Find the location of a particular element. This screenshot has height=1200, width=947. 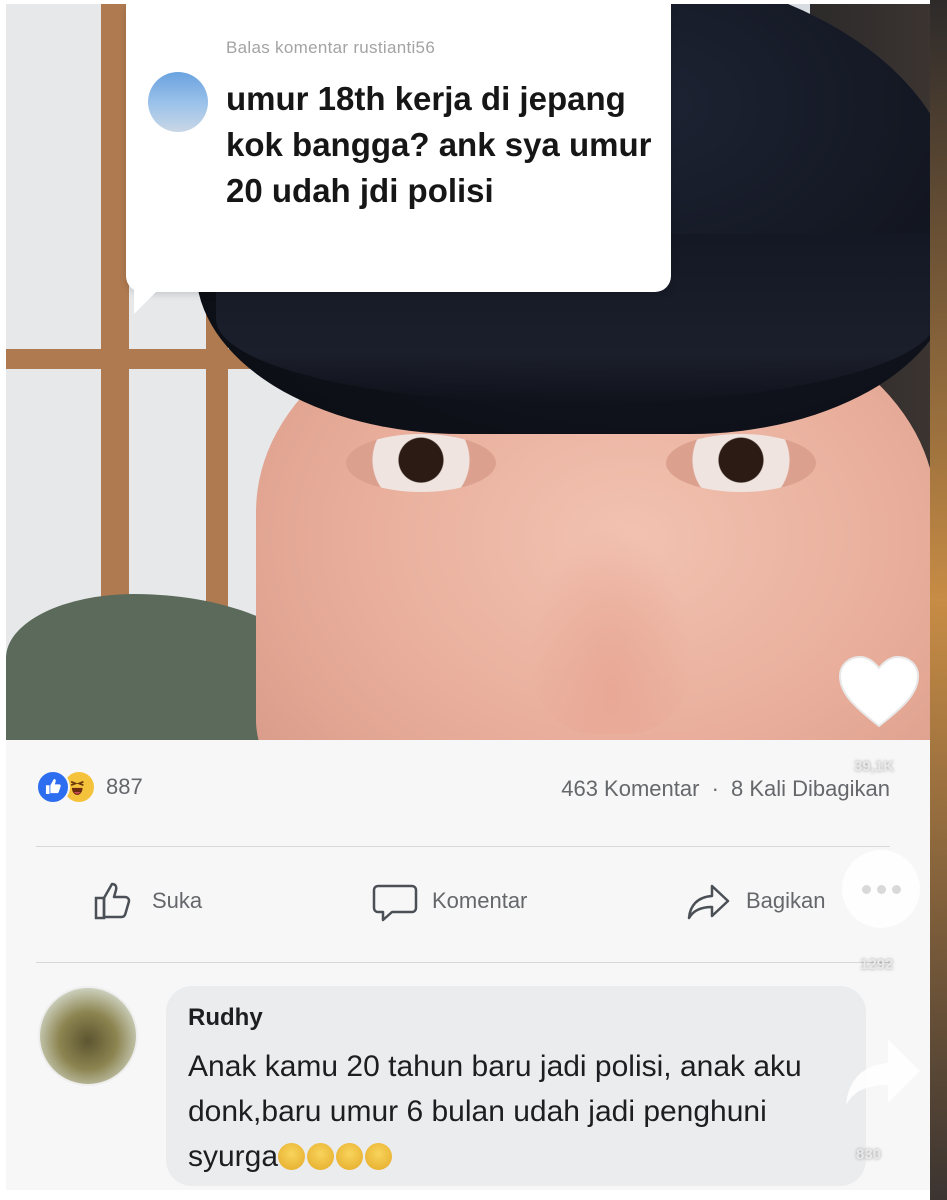

comment-button-label: Komentar is located at coordinates (480, 900).